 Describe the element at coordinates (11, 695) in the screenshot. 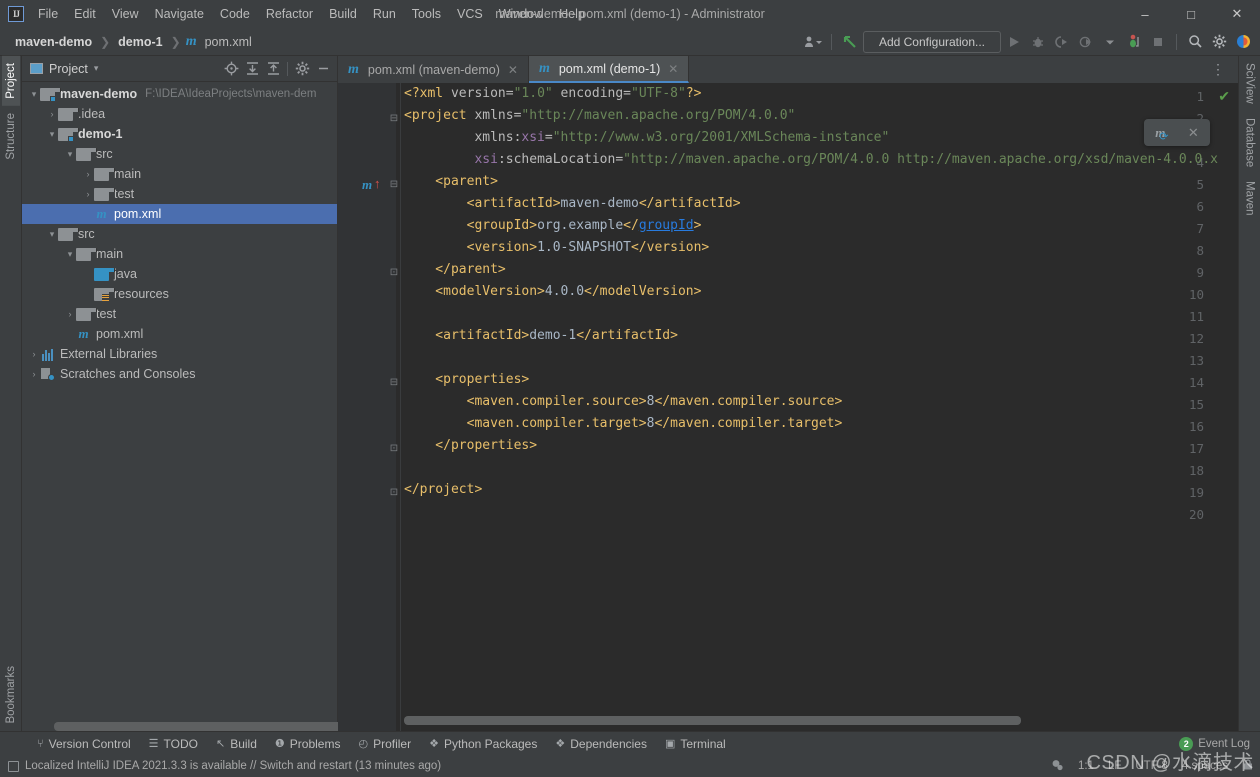

I see `stripe-button-bookmarks: Bookmarks` at that location.